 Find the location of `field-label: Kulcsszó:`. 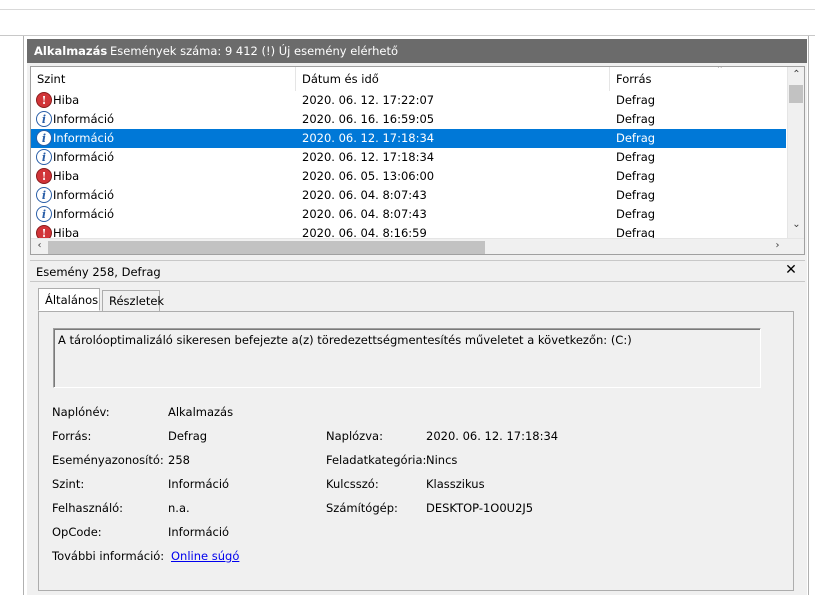

field-label: Kulcsszó: is located at coordinates (352, 484).